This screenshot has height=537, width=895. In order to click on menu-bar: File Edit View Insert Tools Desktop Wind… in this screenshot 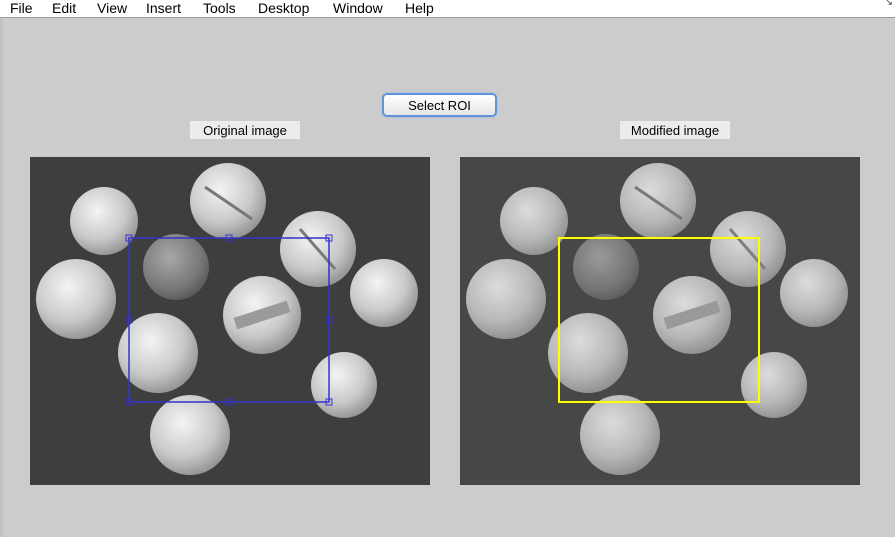, I will do `click(447, 9)`.